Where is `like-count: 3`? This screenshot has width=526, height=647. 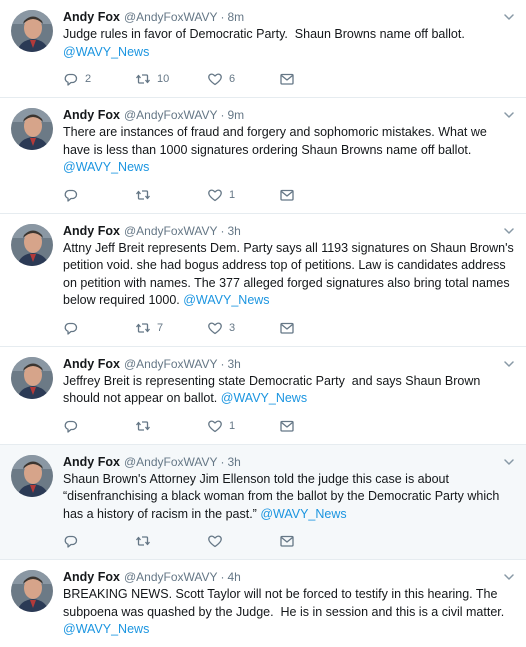
like-count: 3 is located at coordinates (232, 327).